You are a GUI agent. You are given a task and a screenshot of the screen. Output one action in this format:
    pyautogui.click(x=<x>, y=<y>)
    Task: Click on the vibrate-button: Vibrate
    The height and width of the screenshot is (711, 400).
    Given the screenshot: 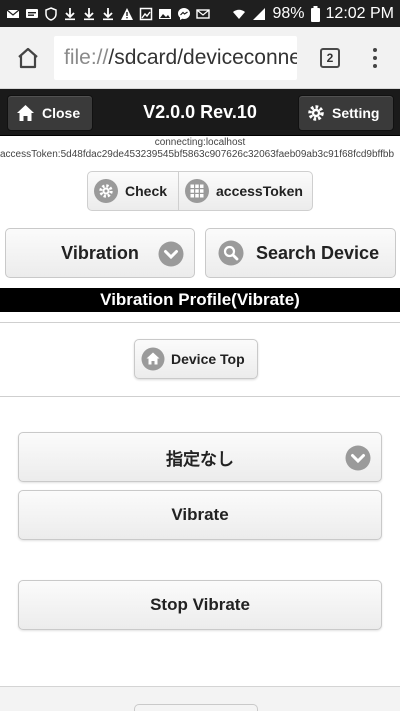 What is the action you would take?
    pyautogui.click(x=200, y=515)
    